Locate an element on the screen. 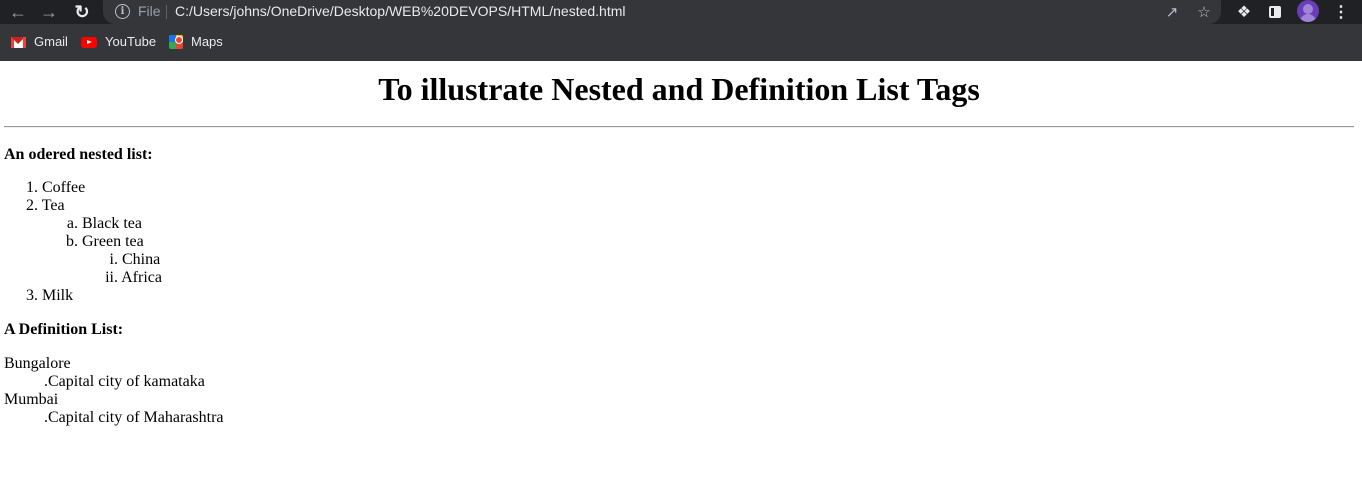  address-divider is located at coordinates (166, 12).